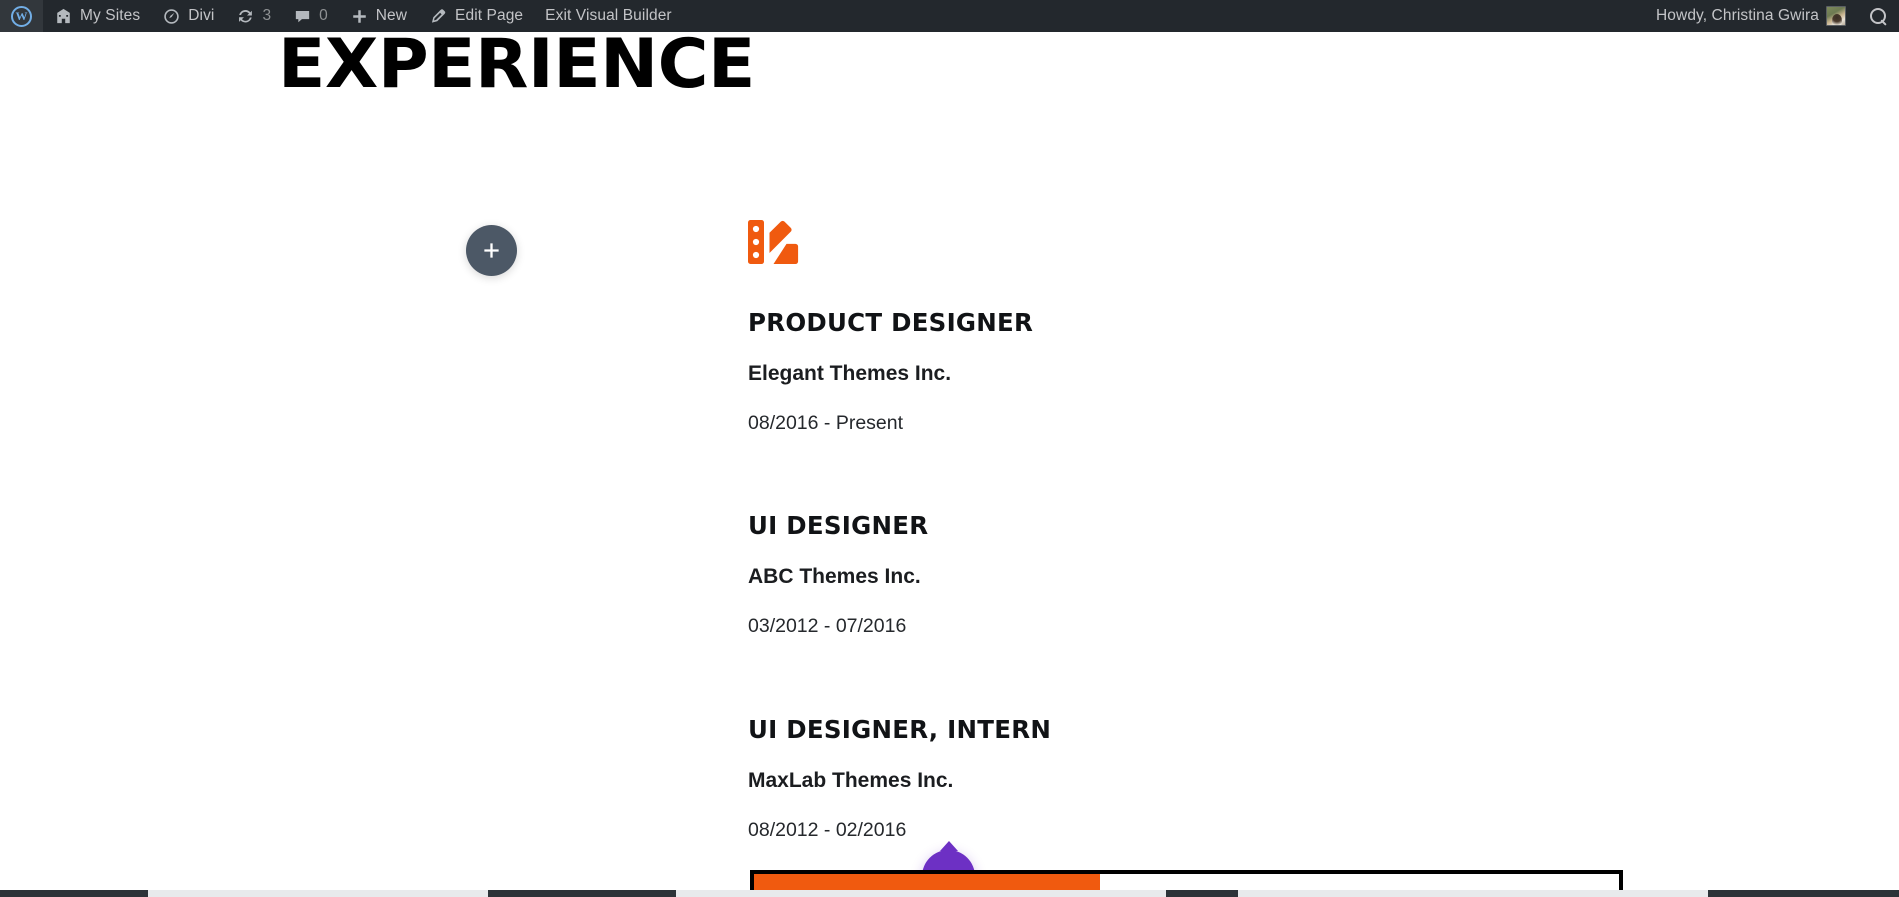  I want to click on progress-bar-fill, so click(927, 882).